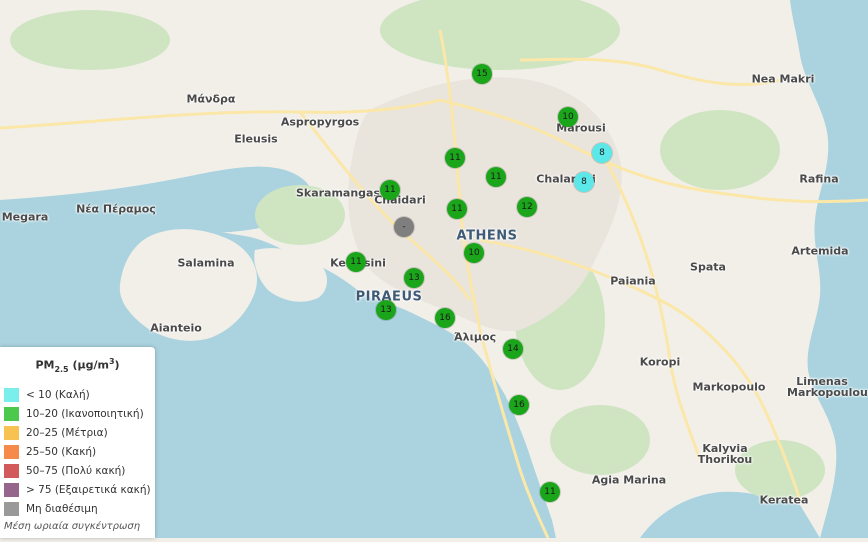 The width and height of the screenshot is (868, 542). What do you see at coordinates (211, 99) in the screenshot?
I see `place-mandra: Μάνδρα` at bounding box center [211, 99].